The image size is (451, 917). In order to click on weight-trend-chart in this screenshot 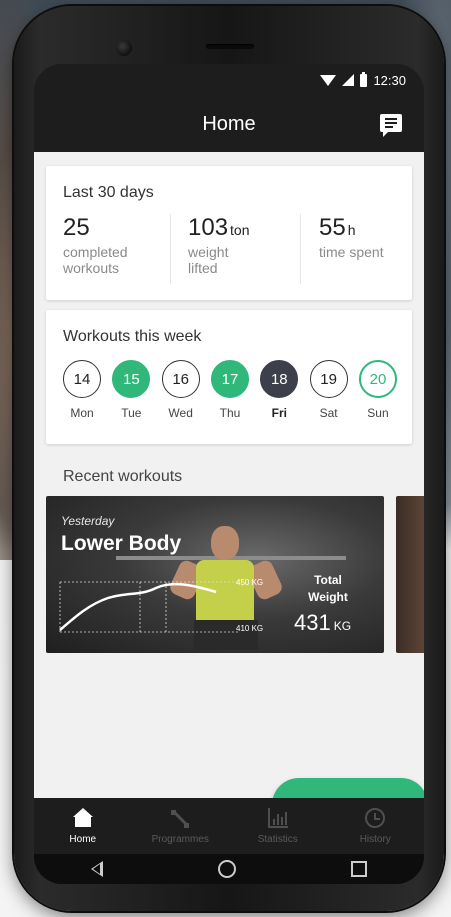, I will do `click(148, 607)`.